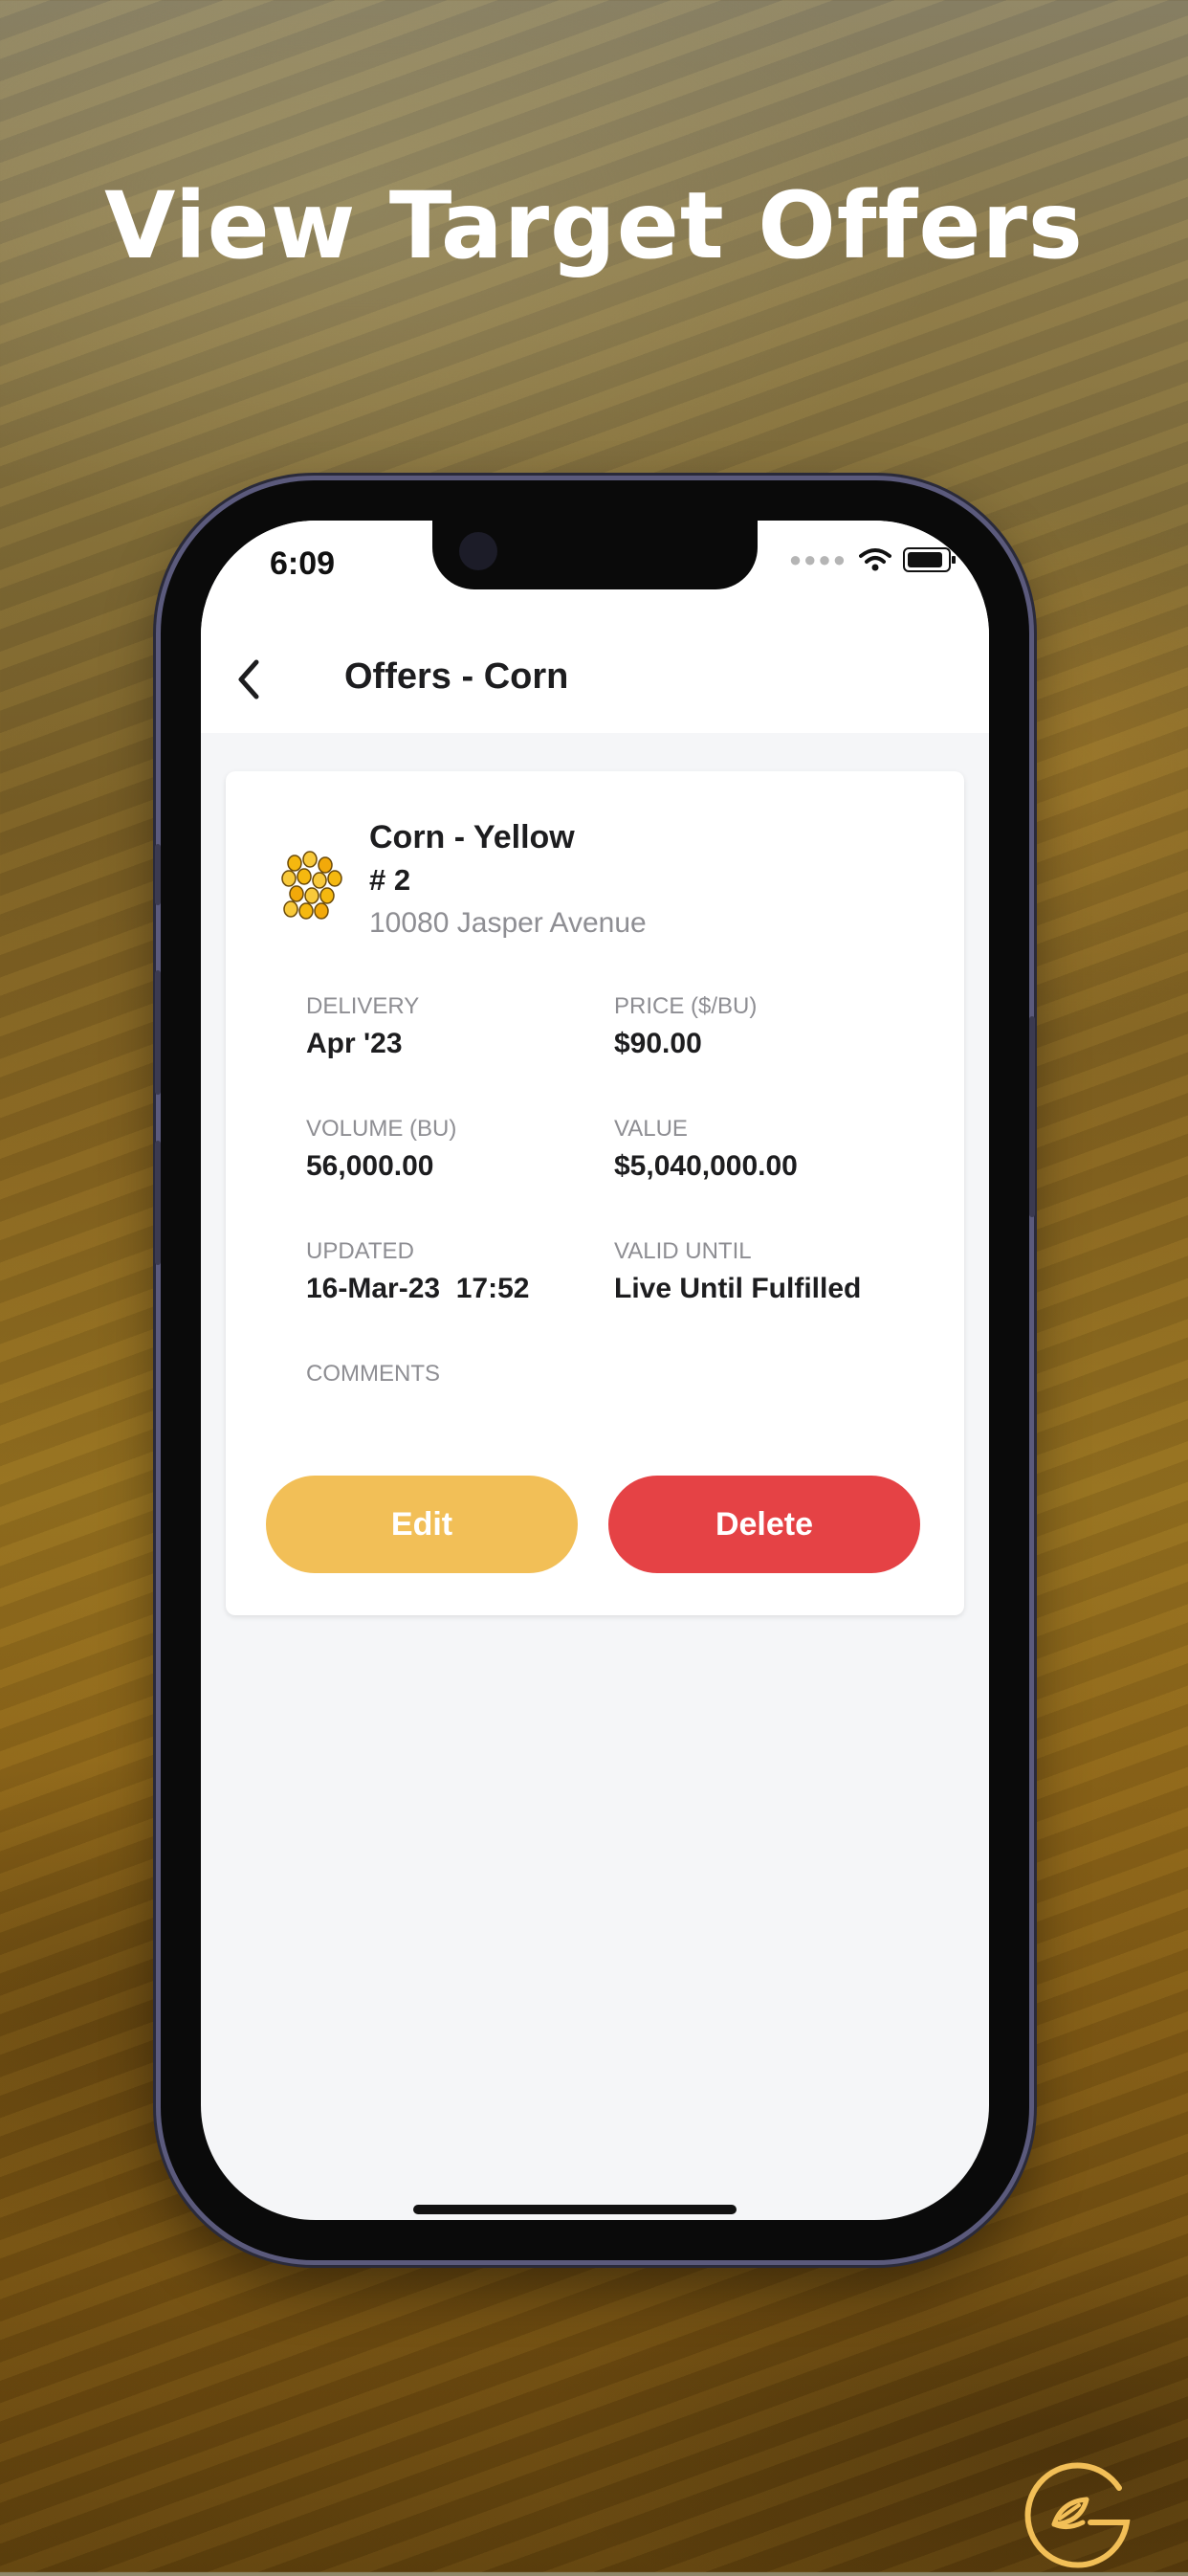  I want to click on valid-until-value: Live Until Fulfilled, so click(738, 1288).